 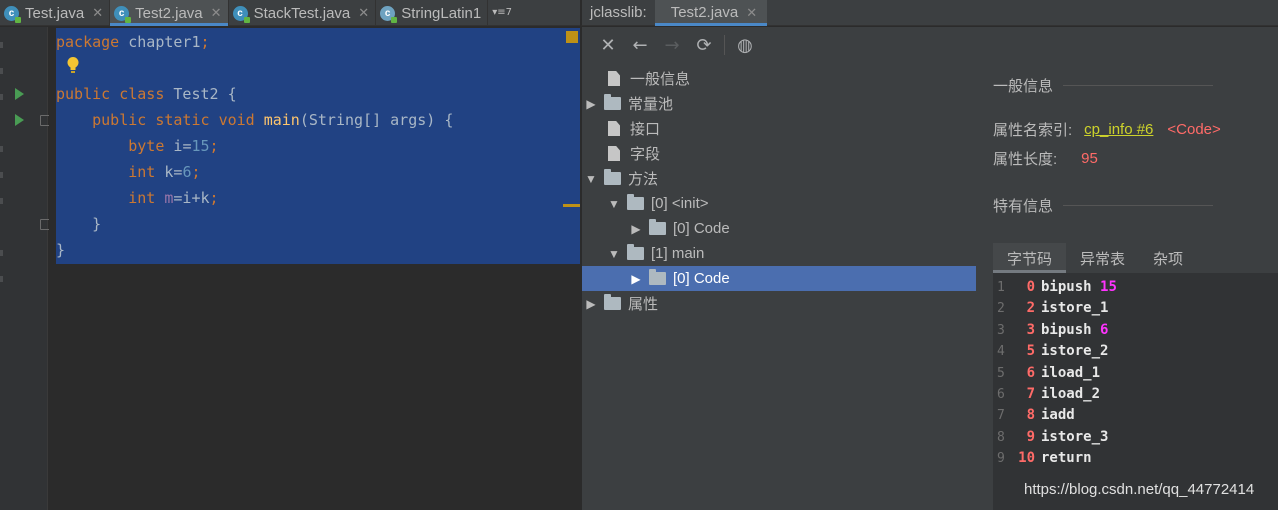 I want to click on editor-gutter, so click(x=25, y=268).